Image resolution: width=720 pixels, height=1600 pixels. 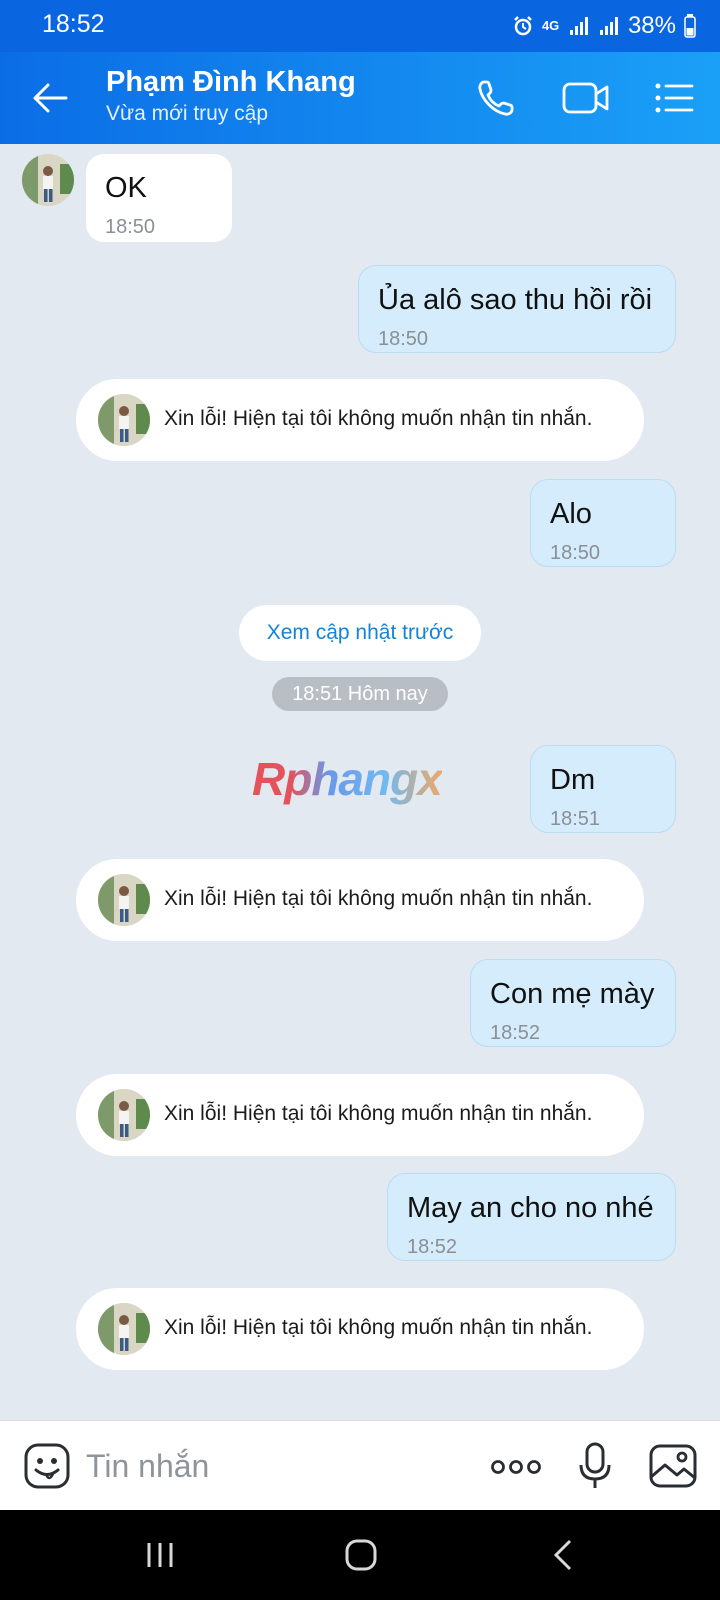 I want to click on voice-message-button, so click(x=595, y=1466).